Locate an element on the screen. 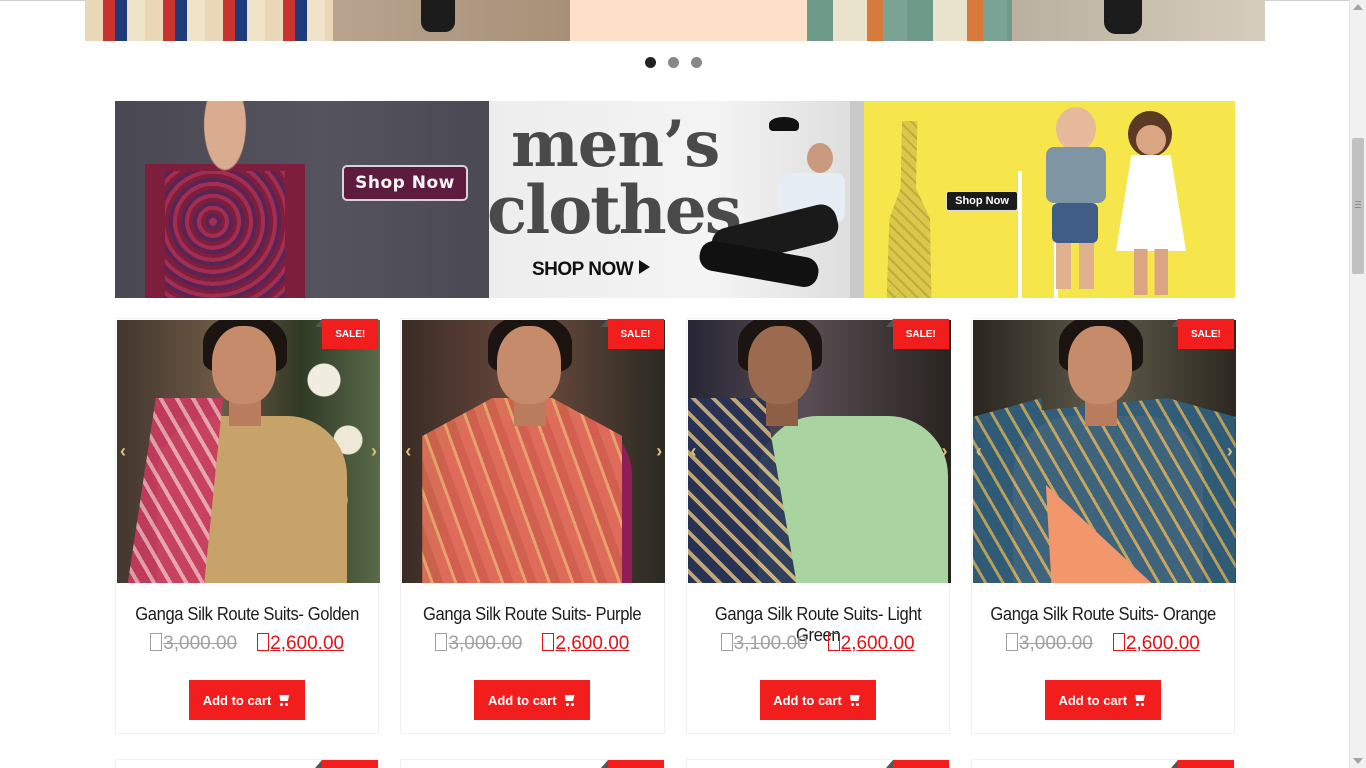 Image resolution: width=1366 pixels, height=768 pixels. giraffe-illustration is located at coordinates (909, 209).